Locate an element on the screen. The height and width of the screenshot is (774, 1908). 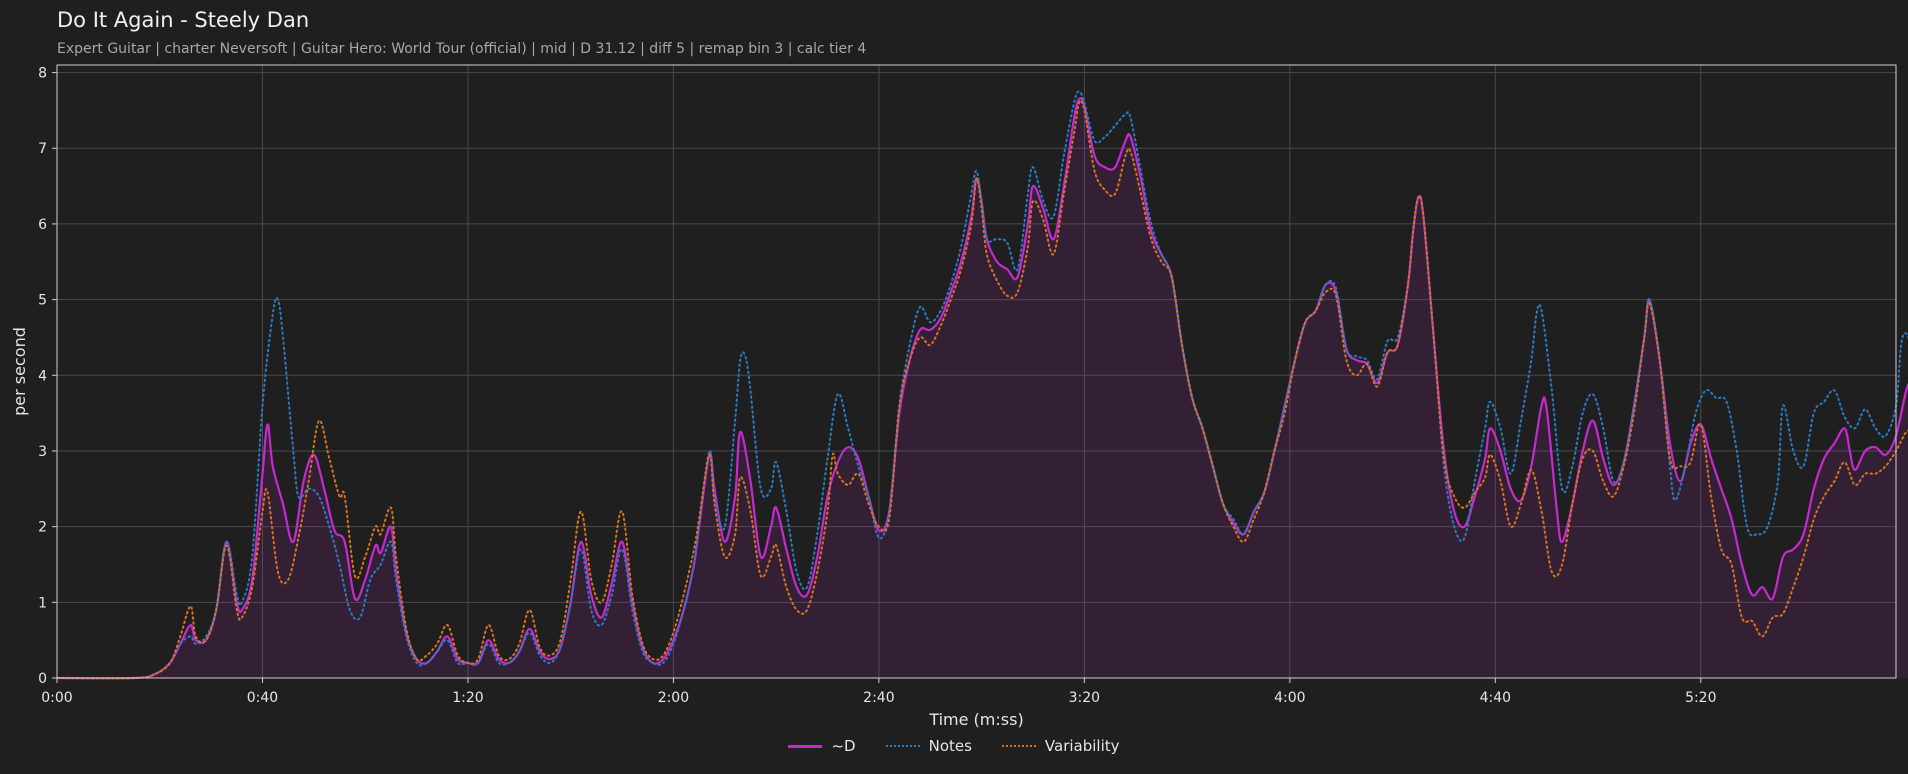
y-tick-label: 3 is located at coordinates (42, 452).